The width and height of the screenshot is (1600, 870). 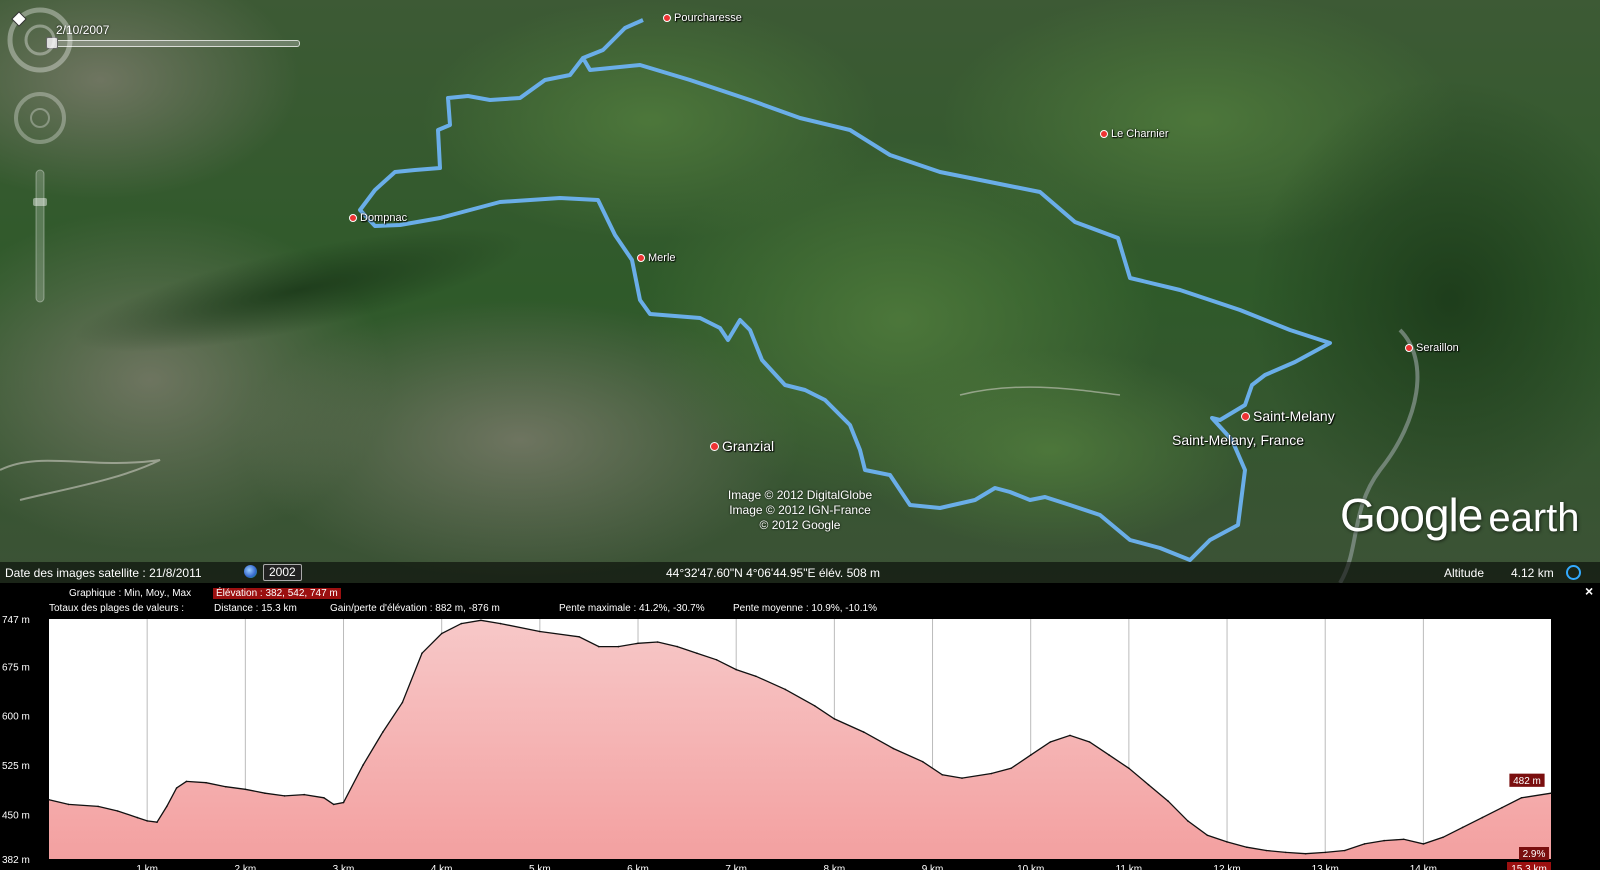 I want to click on marker-slope-label: 2.9%, so click(x=1534, y=854).